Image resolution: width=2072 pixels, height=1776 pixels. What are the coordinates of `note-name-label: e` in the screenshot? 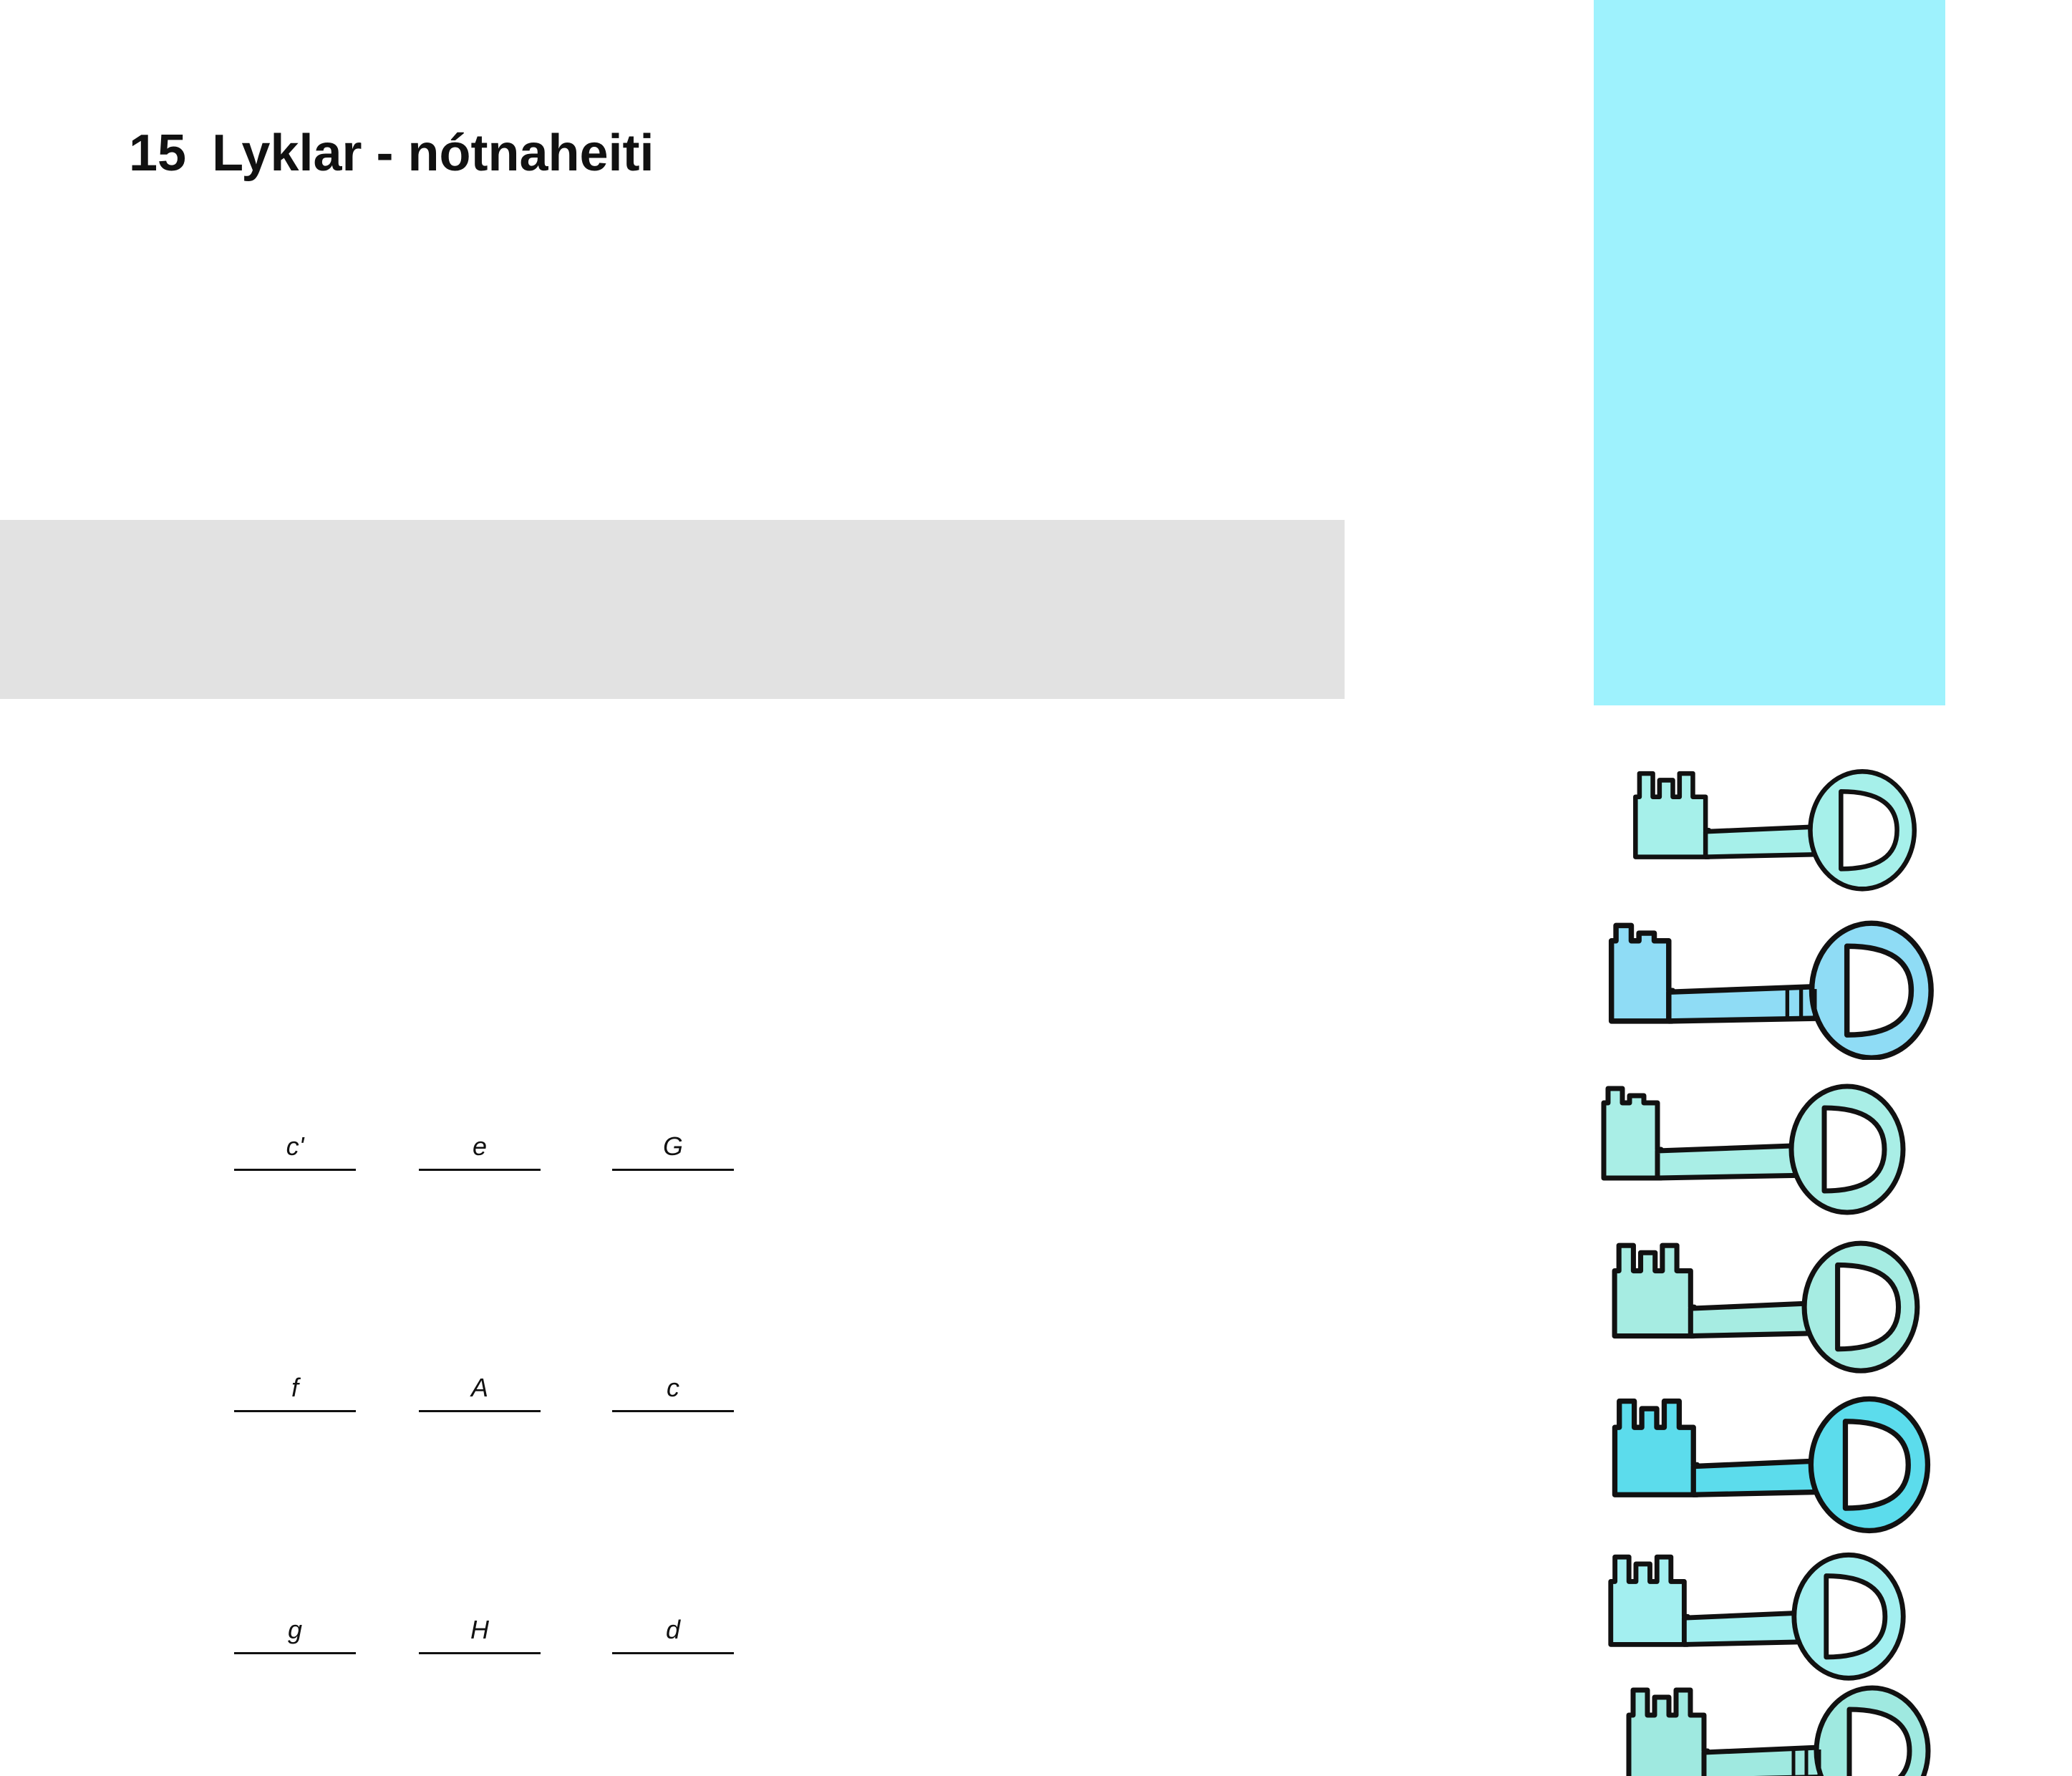 It's located at (480, 1146).